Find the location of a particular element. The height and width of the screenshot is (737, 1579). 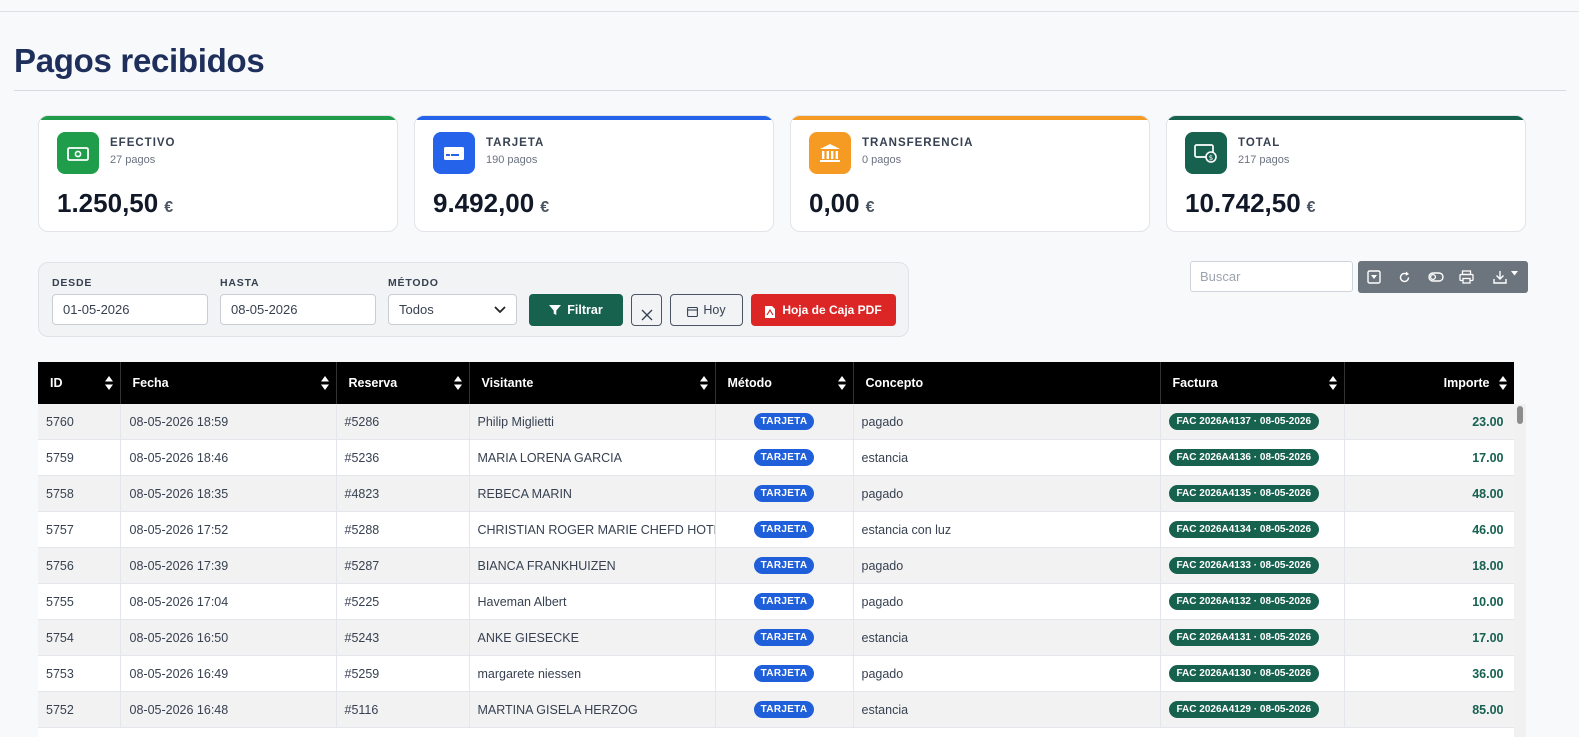

invoice-badge: FAC 2026A4130 · 08-05-2026 is located at coordinates (1244, 673).